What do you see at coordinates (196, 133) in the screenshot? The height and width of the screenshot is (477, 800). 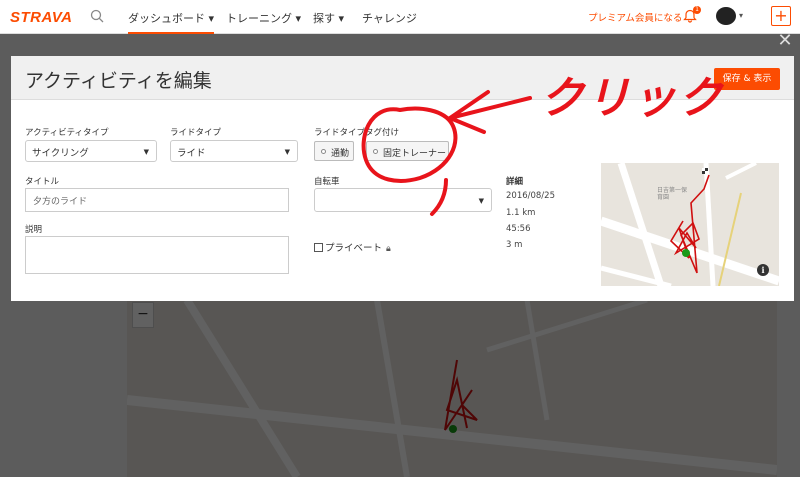 I see `ride-type-label: ライドタイプ` at bounding box center [196, 133].